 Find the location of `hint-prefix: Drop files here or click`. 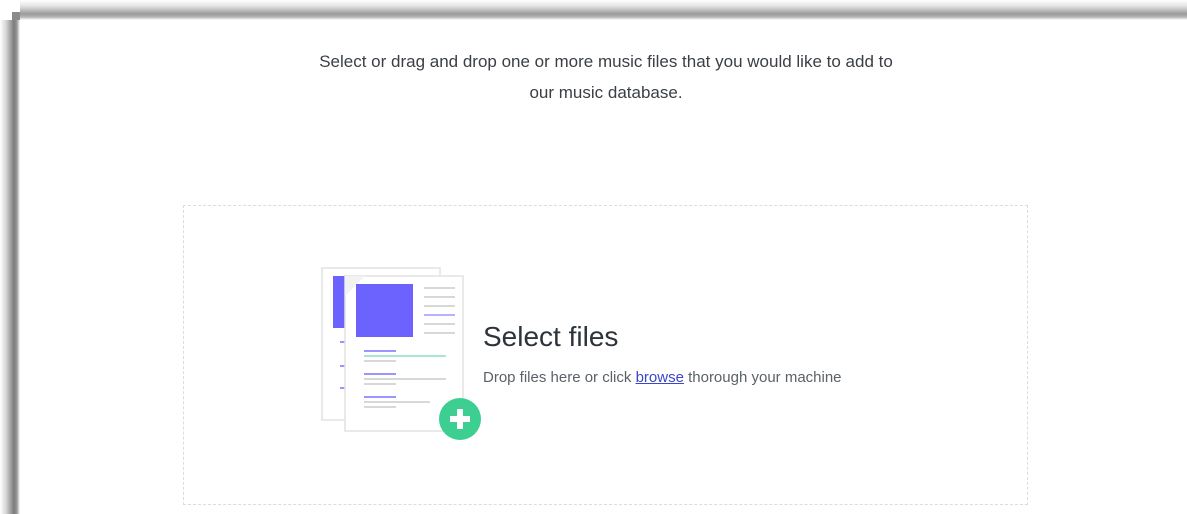

hint-prefix: Drop files here or click is located at coordinates (559, 377).